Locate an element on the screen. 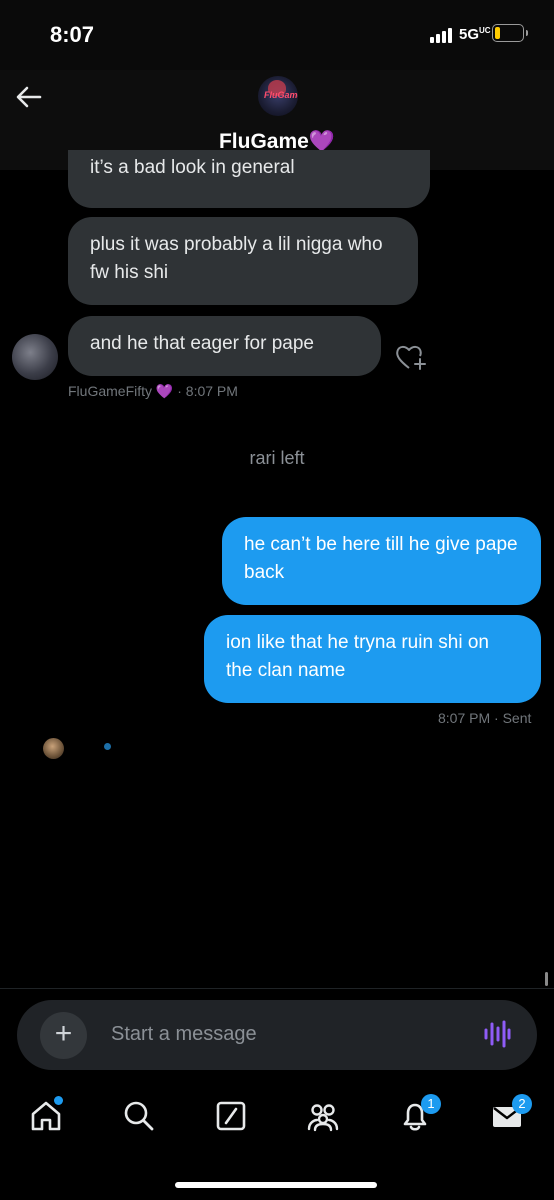 Image resolution: width=554 pixels, height=1200 pixels. add-media-button: + is located at coordinates (63, 1035).